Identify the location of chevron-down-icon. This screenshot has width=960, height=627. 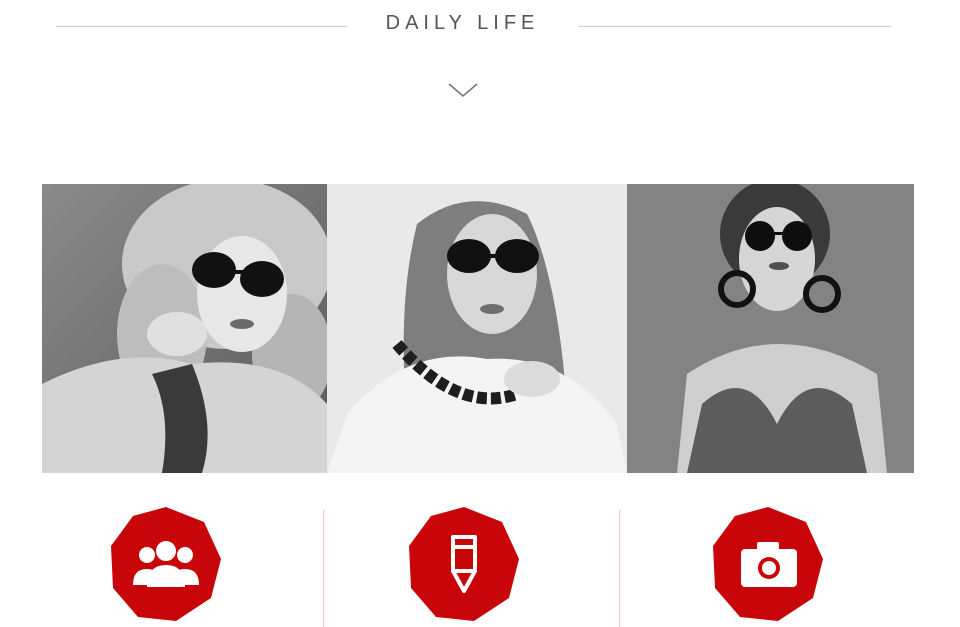
(463, 90).